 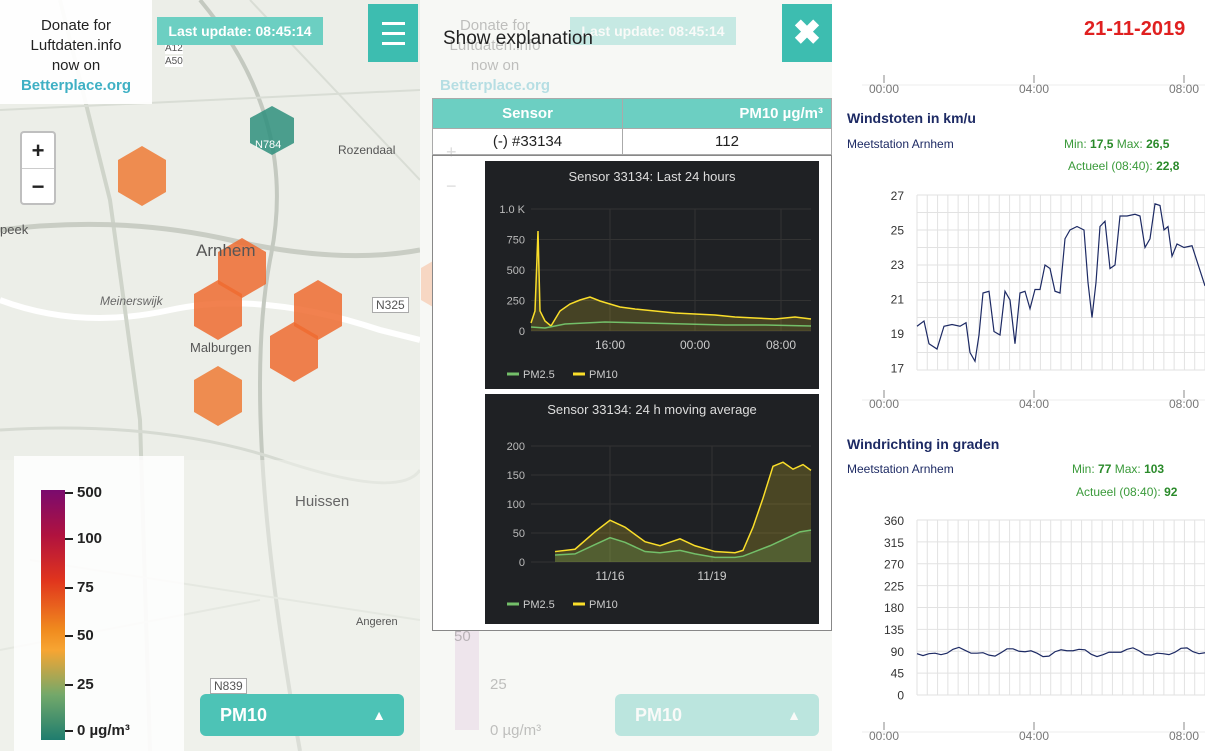 I want to click on gusts-ytick: 21, so click(x=898, y=300).